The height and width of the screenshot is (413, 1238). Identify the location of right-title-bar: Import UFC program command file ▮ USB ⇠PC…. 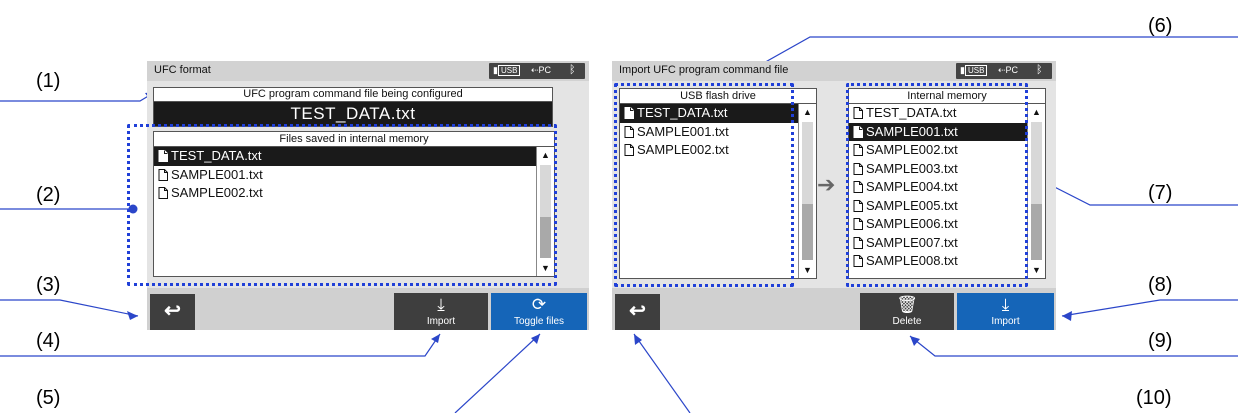
(834, 71).